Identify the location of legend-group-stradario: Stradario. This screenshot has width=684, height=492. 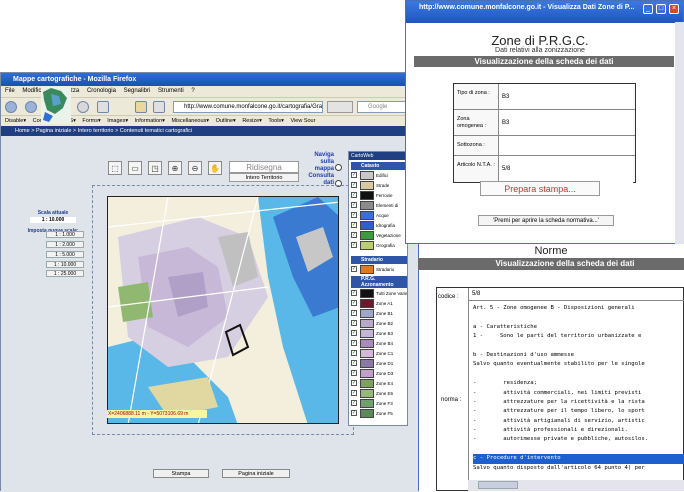
(379, 260).